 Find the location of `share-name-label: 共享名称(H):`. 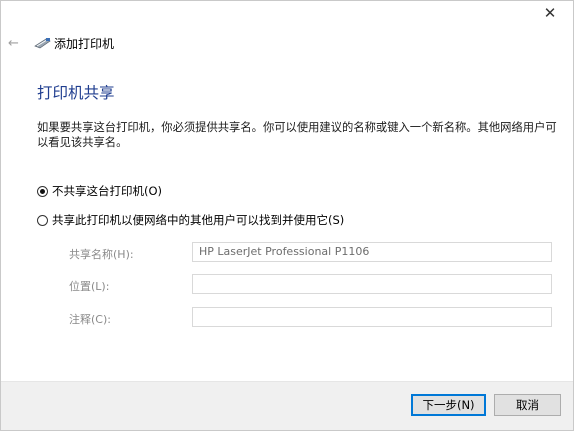

share-name-label: 共享名称(H): is located at coordinates (101, 254).